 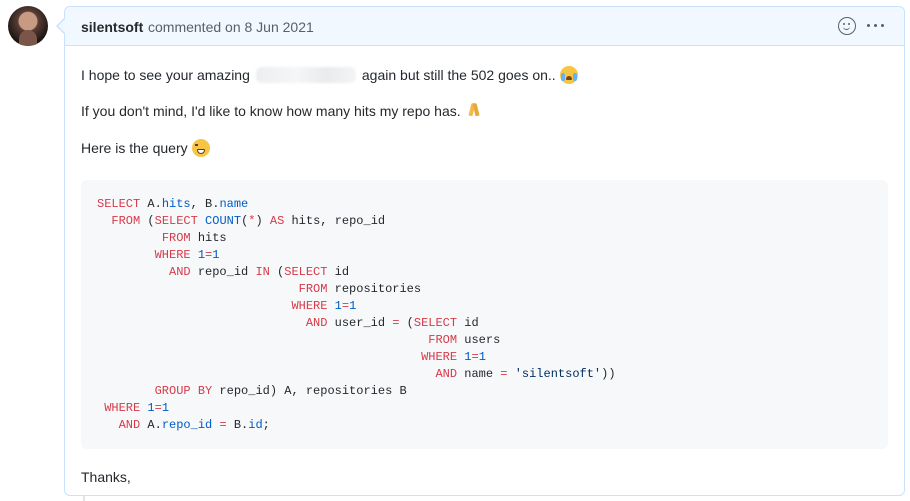 I want to click on crying-emoji-icon, so click(x=568, y=75).